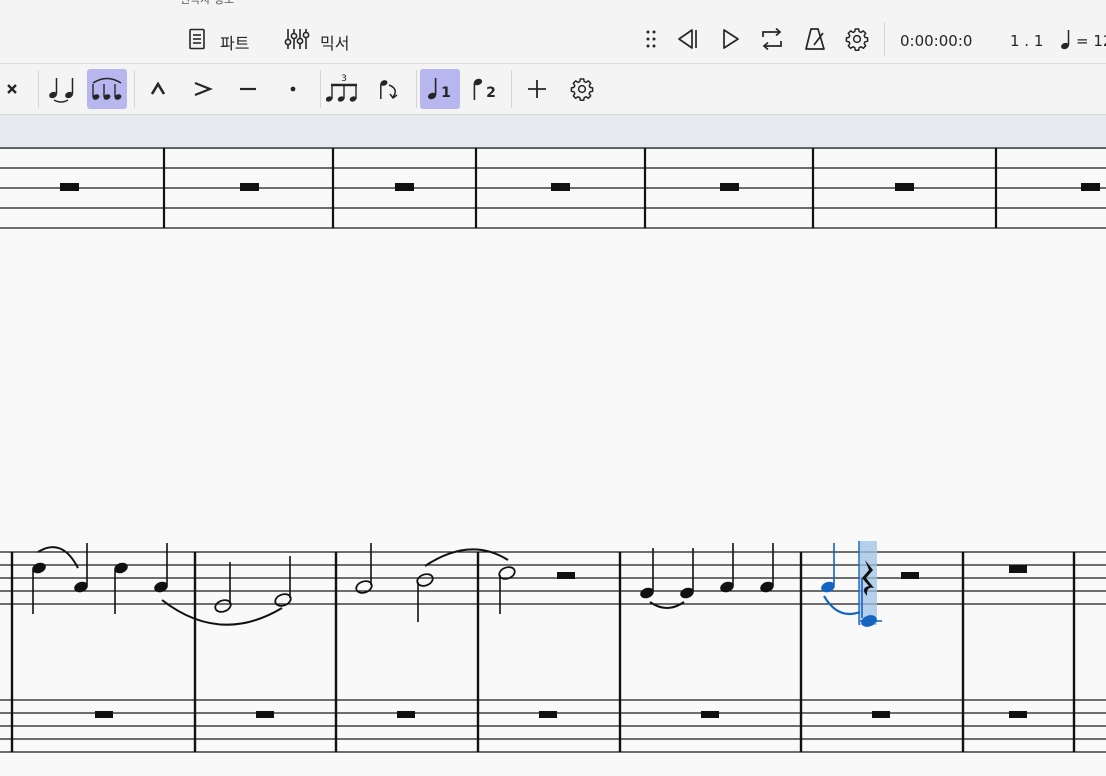 Image resolution: width=1106 pixels, height=776 pixels. Describe the element at coordinates (395, 582) in the screenshot. I see `measure-3-notes` at that location.